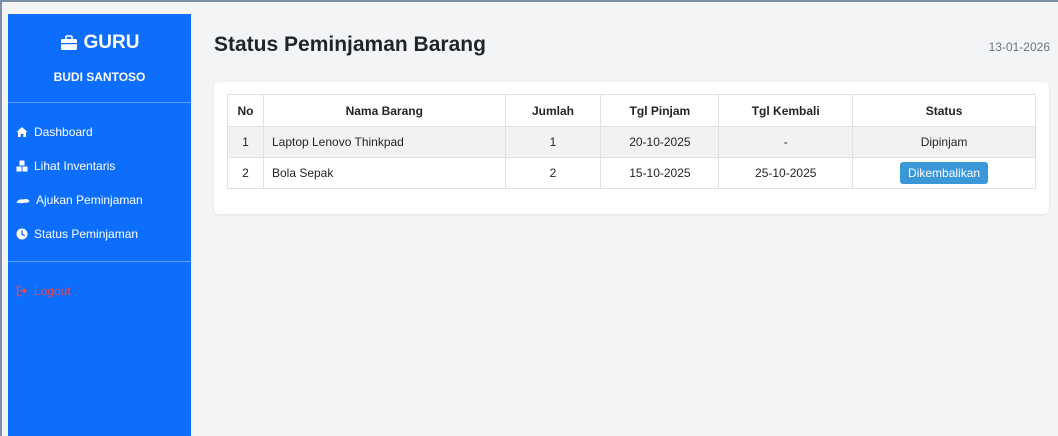 The height and width of the screenshot is (436, 1058). I want to click on cell-tgl-kembali: -, so click(786, 142).